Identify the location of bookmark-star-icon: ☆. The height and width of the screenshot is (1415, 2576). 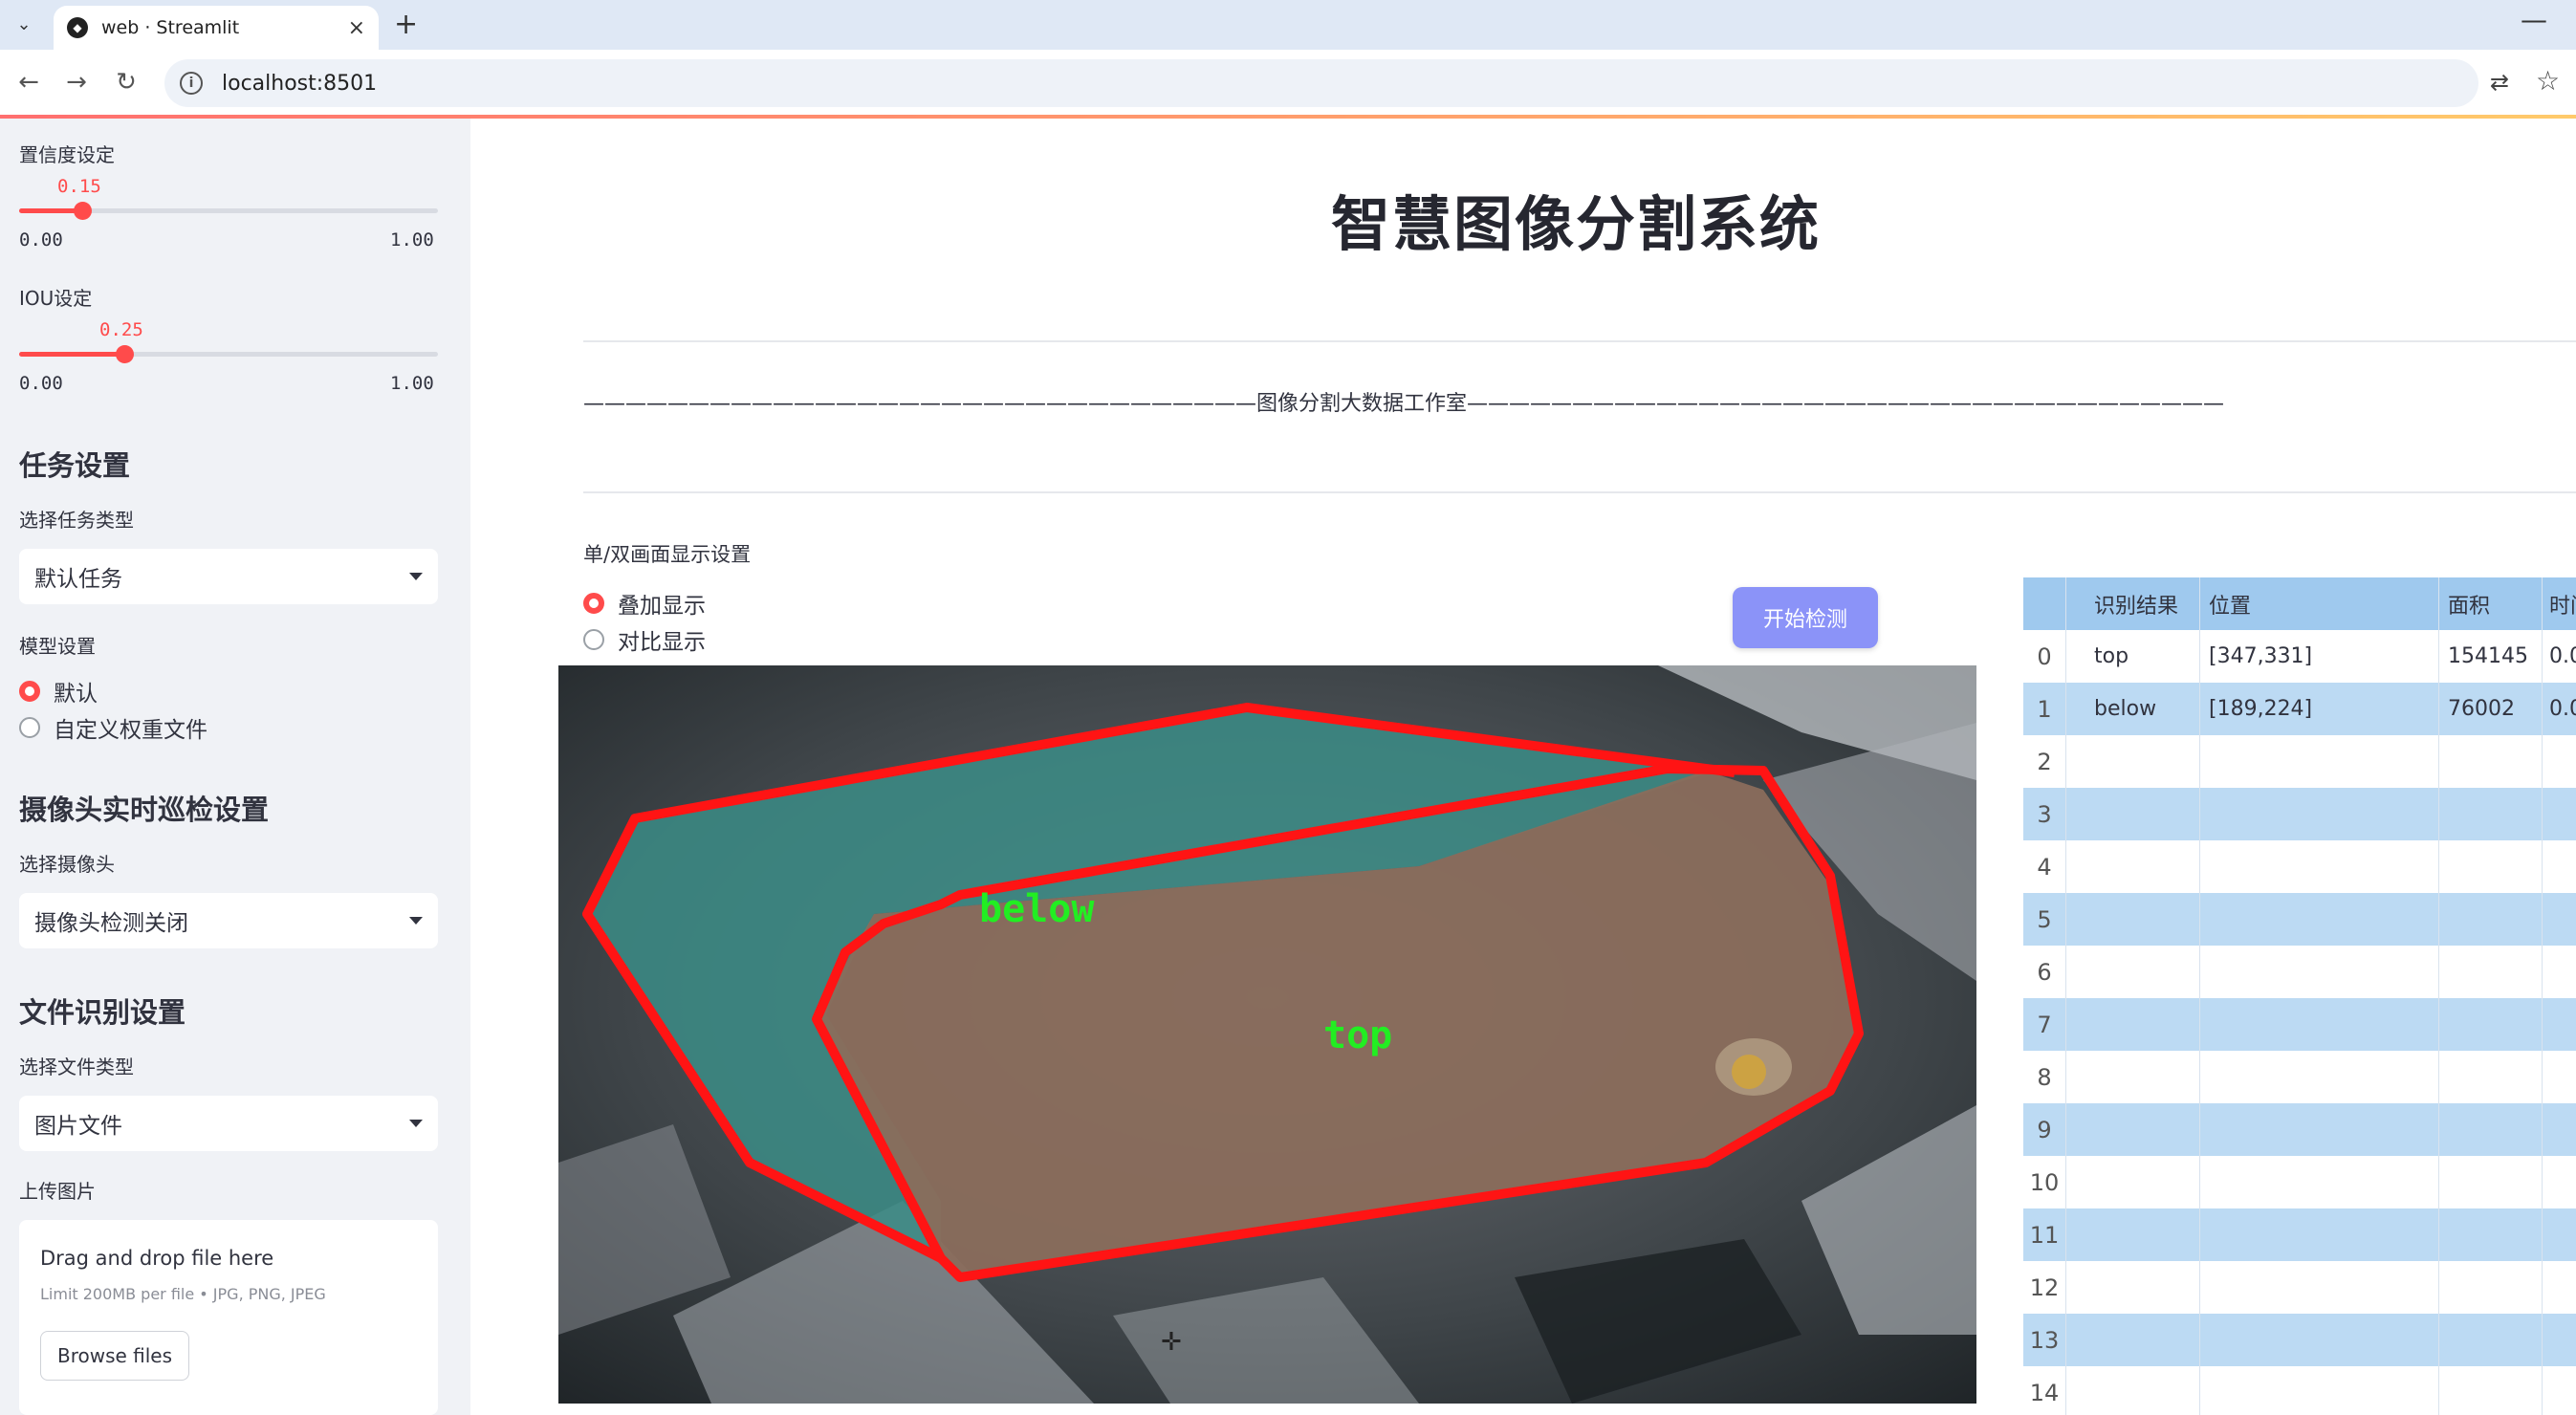
(2548, 81).